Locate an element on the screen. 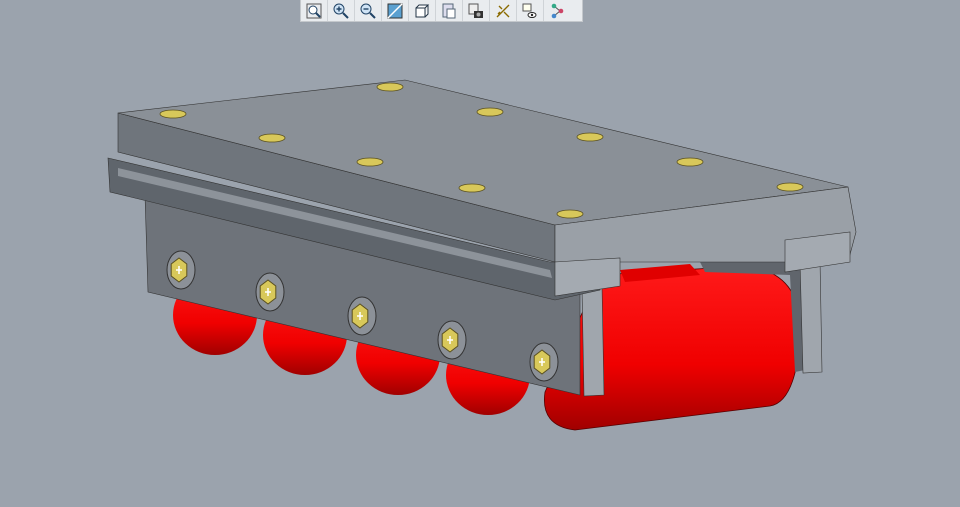 The height and width of the screenshot is (507, 960). view-manager-button is located at coordinates (449, 10).